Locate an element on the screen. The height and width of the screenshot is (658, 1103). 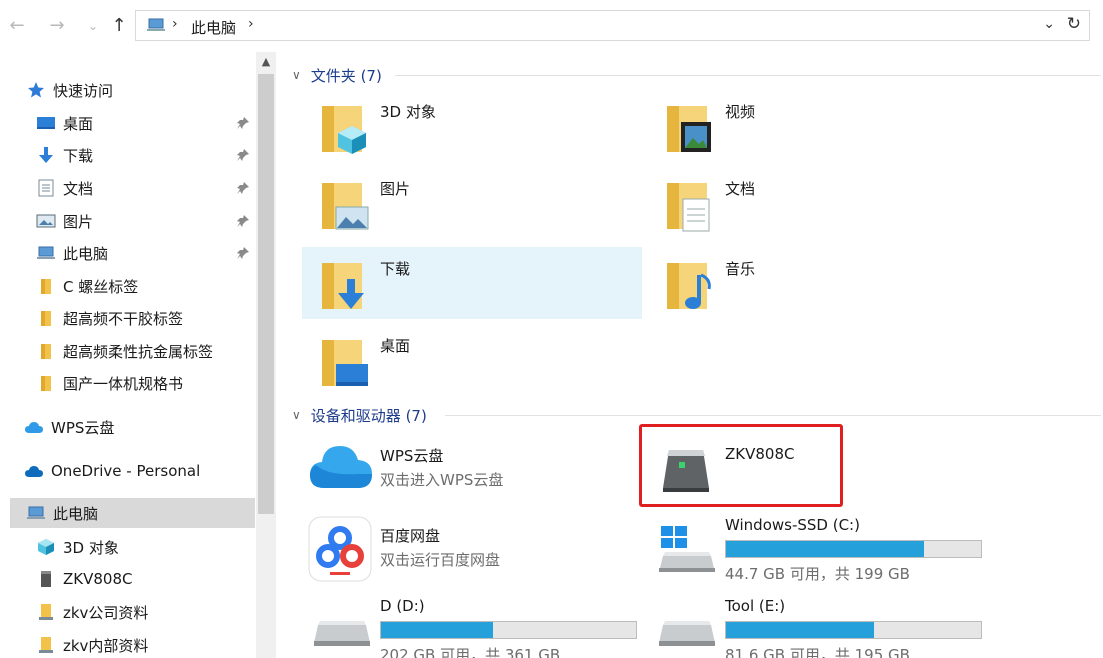
sidebar-item-zkv808c: ZKV808C is located at coordinates (84, 579).